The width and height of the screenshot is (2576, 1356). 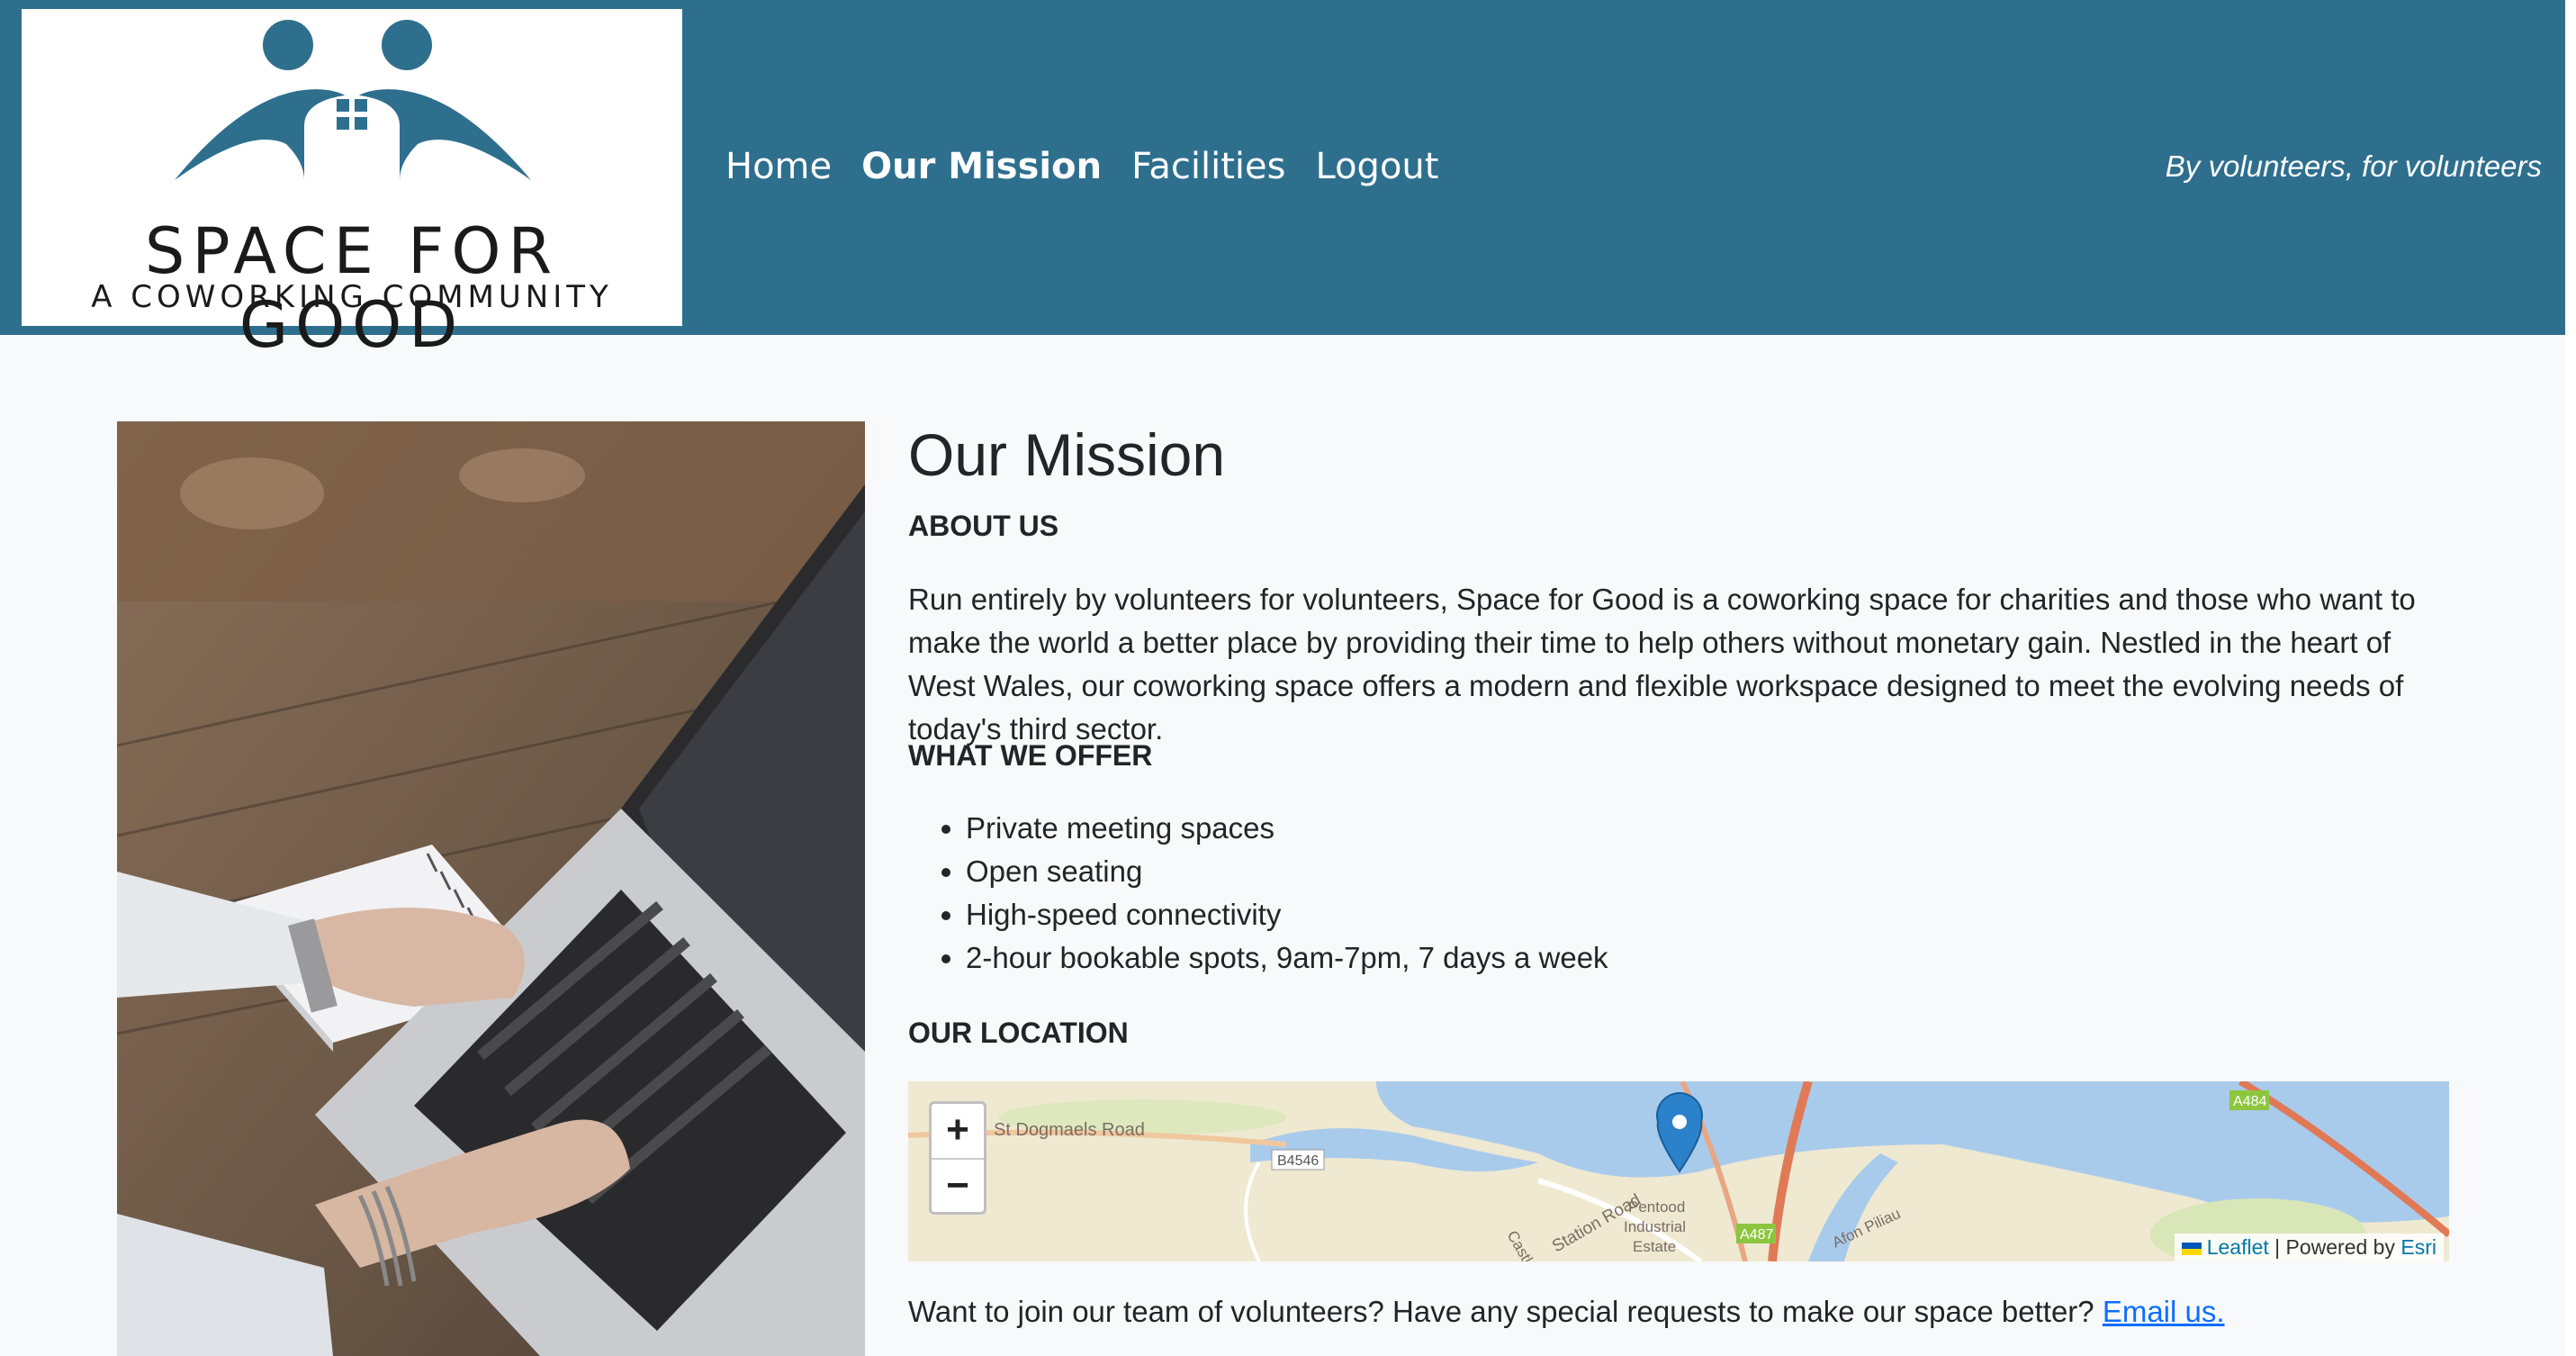 What do you see at coordinates (1067, 454) in the screenshot?
I see `page-title: Our Mission` at bounding box center [1067, 454].